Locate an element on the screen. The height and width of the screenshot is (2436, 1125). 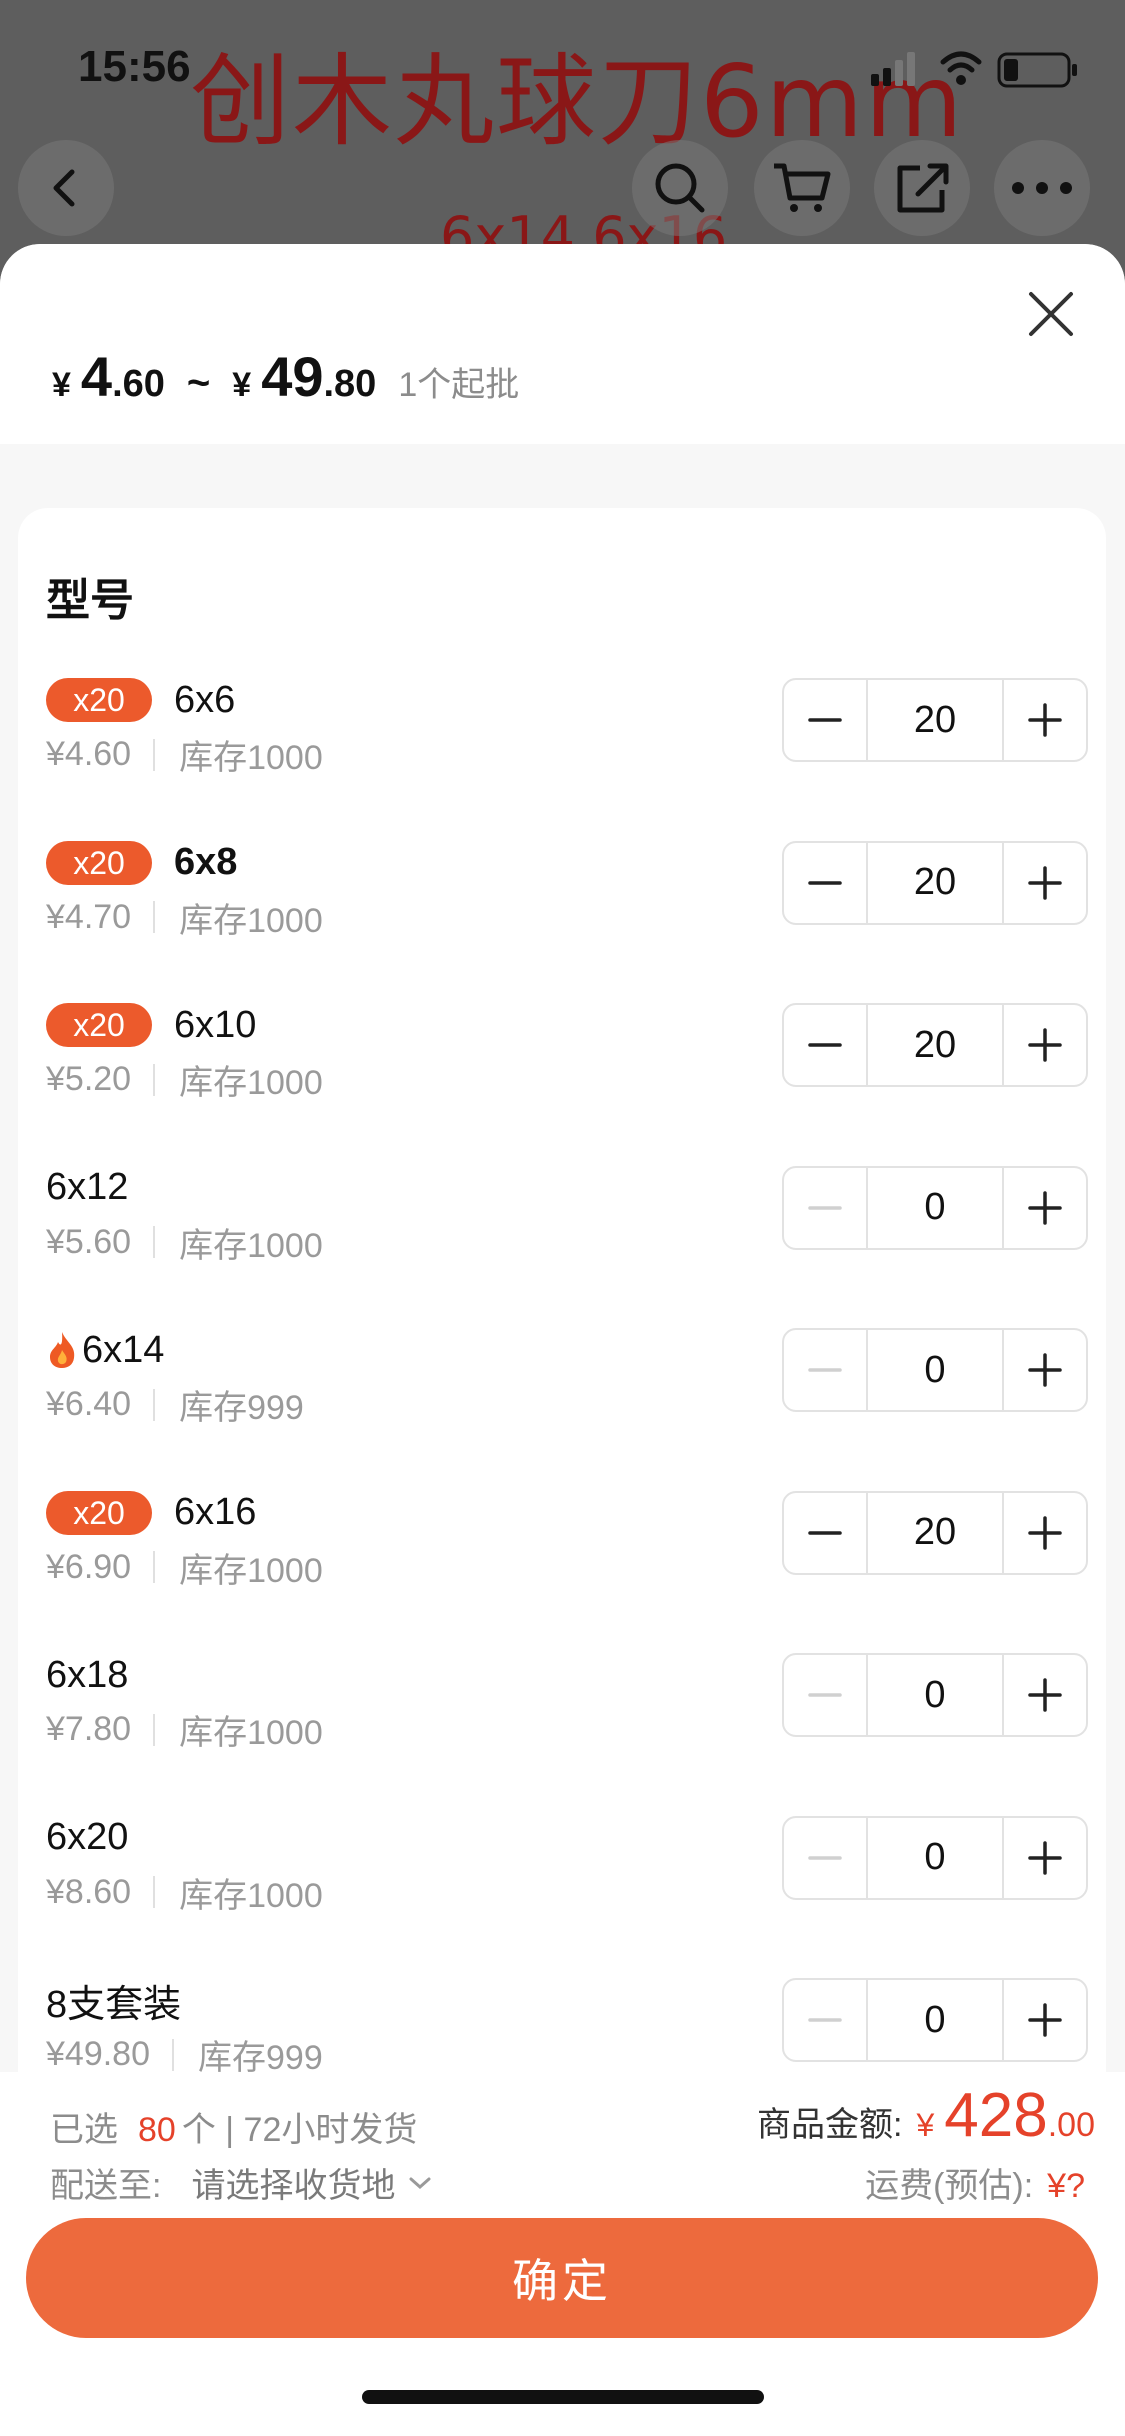
ship-to: 配送至: 请选择收货地 is located at coordinates (242, 2182).